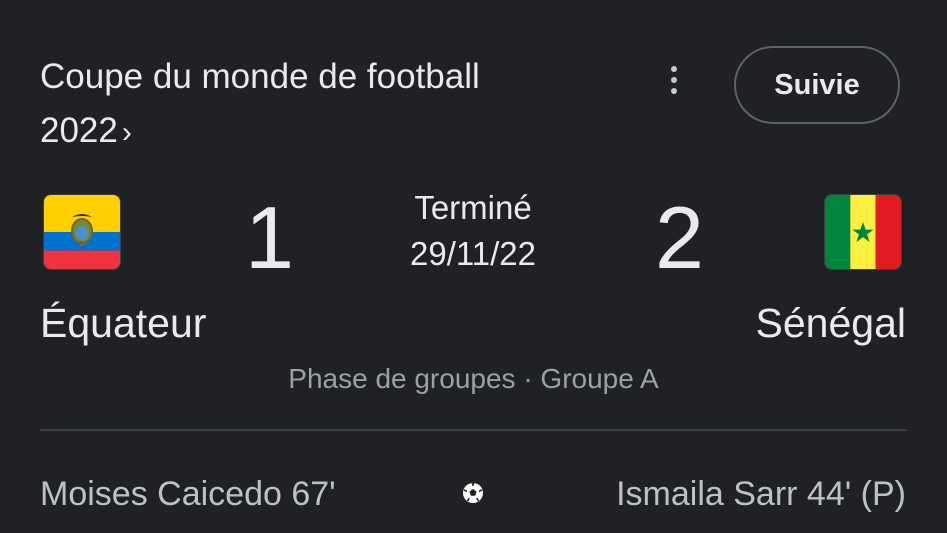  I want to click on home-score: 1, so click(269, 237).